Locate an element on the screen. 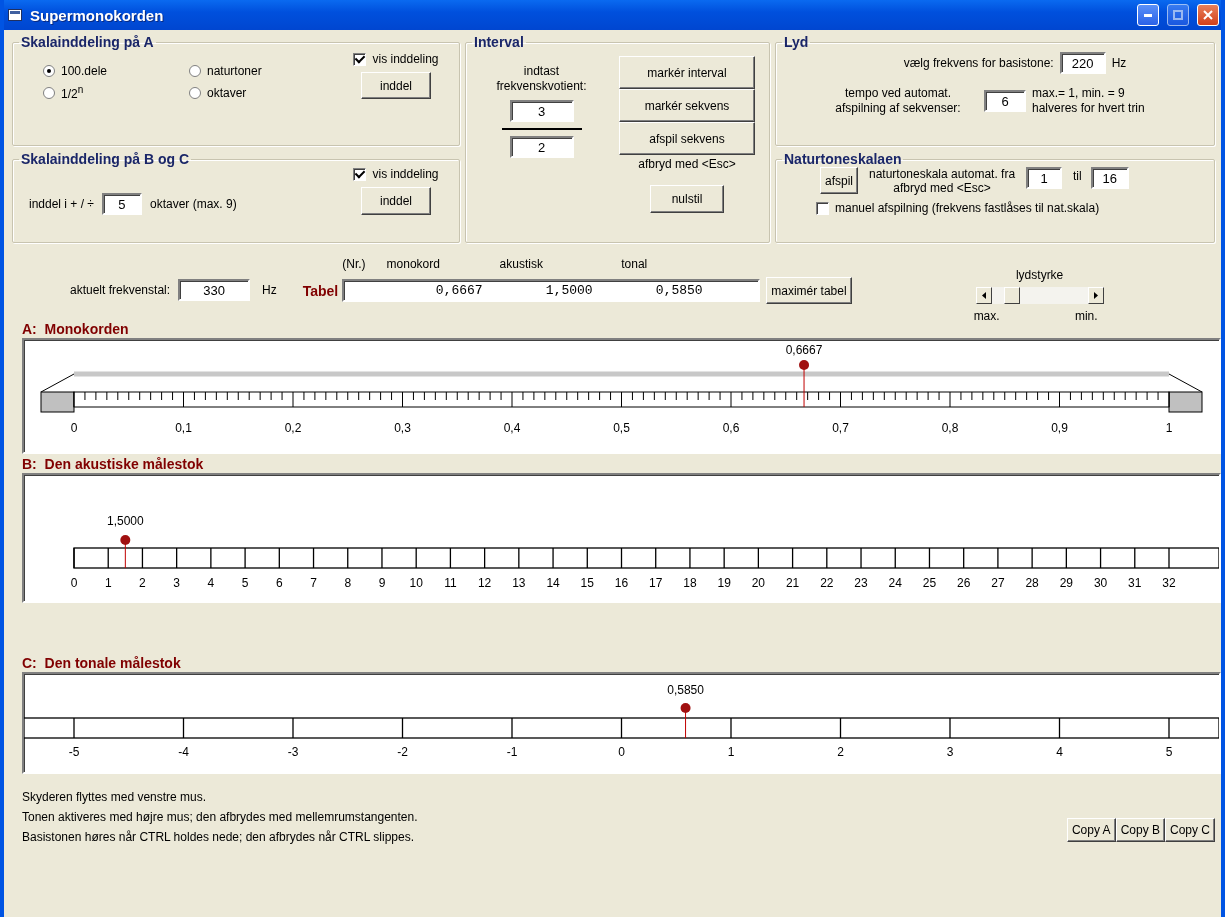 Image resolution: width=1225 pixels, height=917 pixels. left-arrow-button is located at coordinates (983, 295).